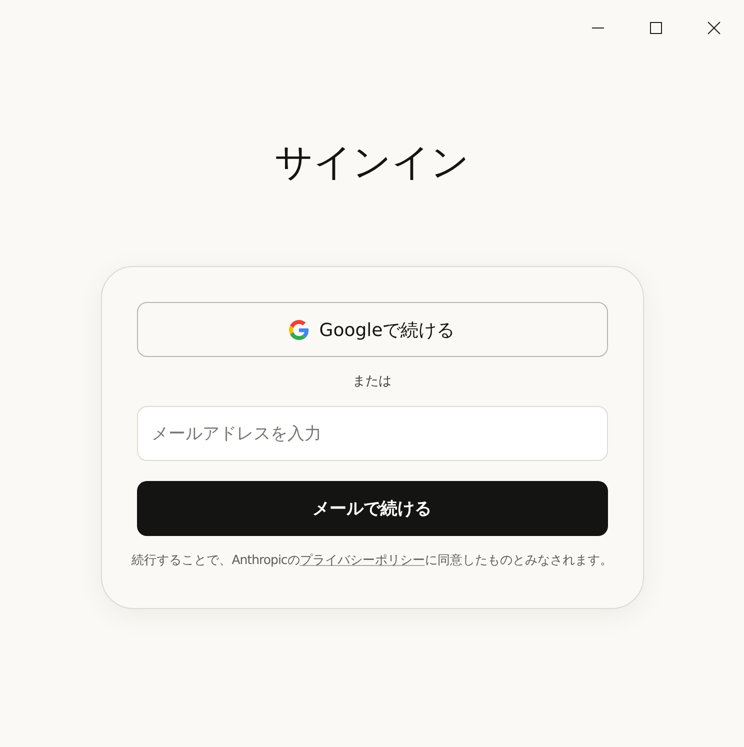  What do you see at coordinates (372, 381) in the screenshot?
I see `divider-text: または` at bounding box center [372, 381].